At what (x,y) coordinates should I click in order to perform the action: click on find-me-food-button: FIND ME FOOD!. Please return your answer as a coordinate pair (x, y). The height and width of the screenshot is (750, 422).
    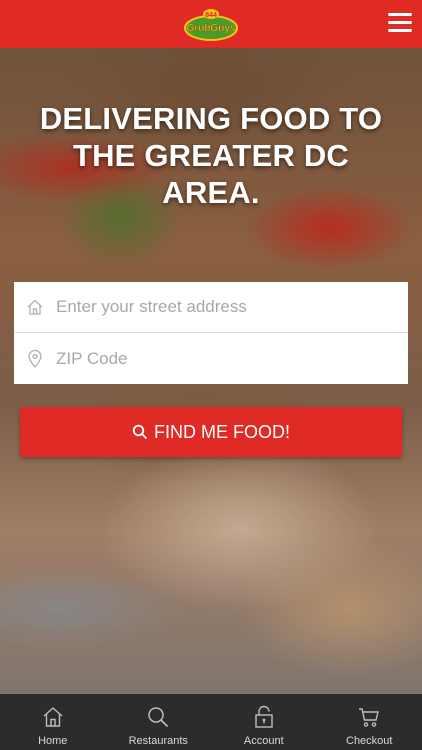
    Looking at the image, I should click on (211, 432).